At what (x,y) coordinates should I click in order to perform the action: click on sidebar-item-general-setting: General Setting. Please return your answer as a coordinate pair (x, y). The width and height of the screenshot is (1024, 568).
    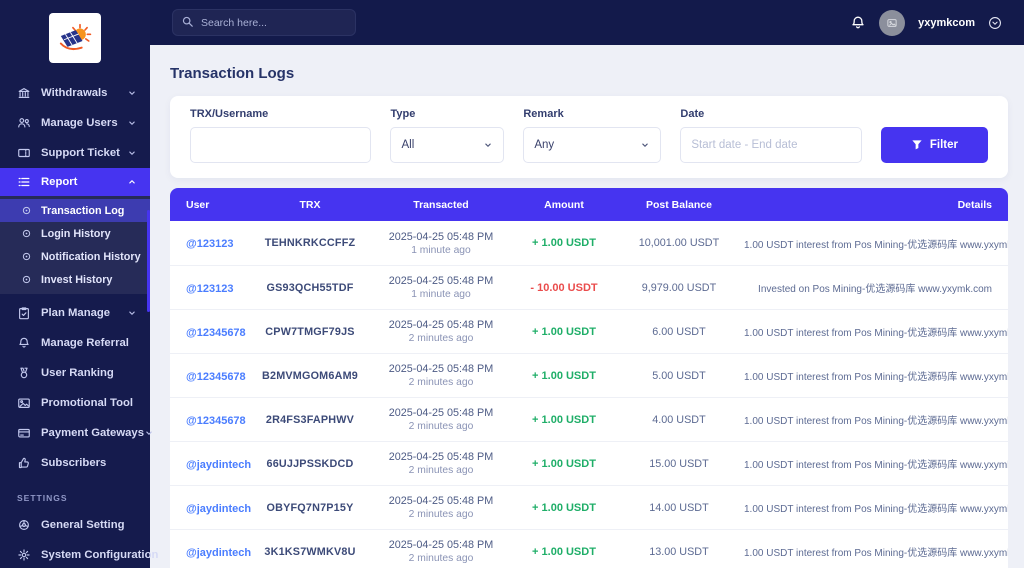
    Looking at the image, I should click on (75, 525).